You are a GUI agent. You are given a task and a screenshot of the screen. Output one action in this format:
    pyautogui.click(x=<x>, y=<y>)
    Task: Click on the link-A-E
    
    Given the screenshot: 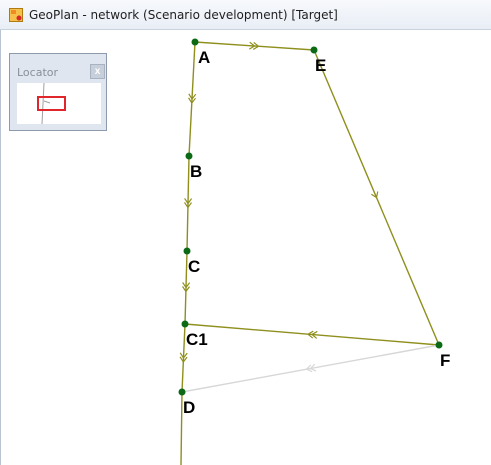 What is the action you would take?
    pyautogui.click(x=254, y=46)
    